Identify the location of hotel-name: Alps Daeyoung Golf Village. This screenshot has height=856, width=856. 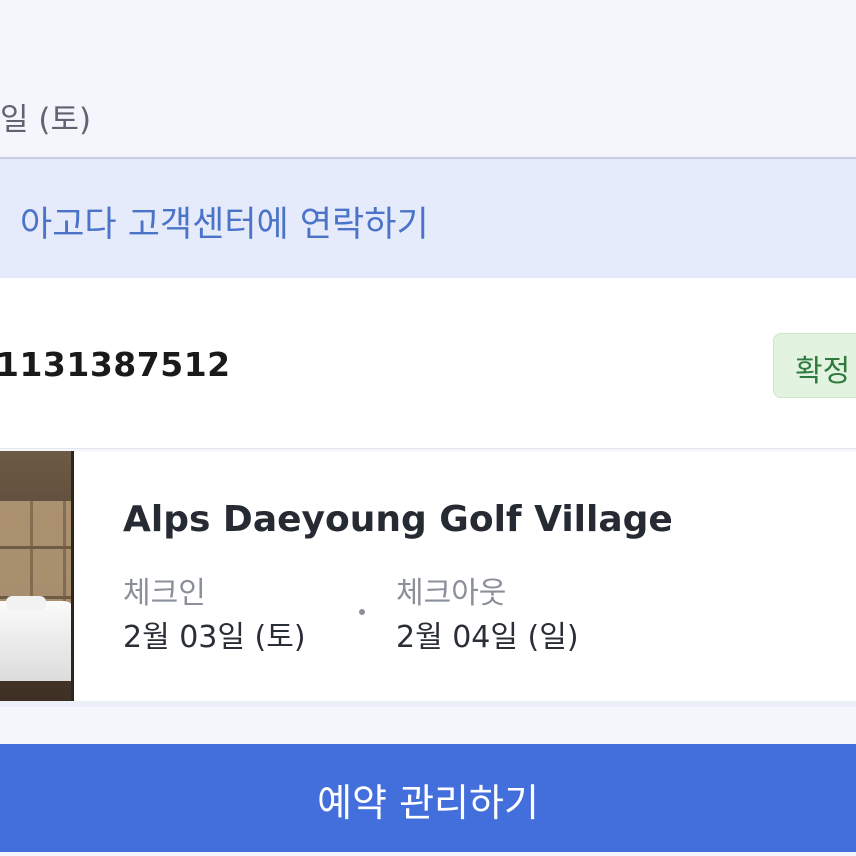
(398, 519).